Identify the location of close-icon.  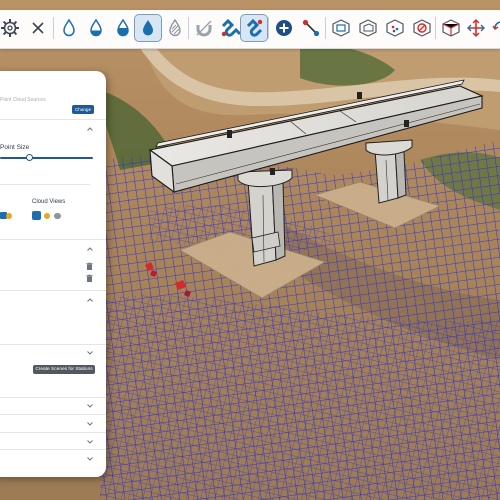
(38, 28).